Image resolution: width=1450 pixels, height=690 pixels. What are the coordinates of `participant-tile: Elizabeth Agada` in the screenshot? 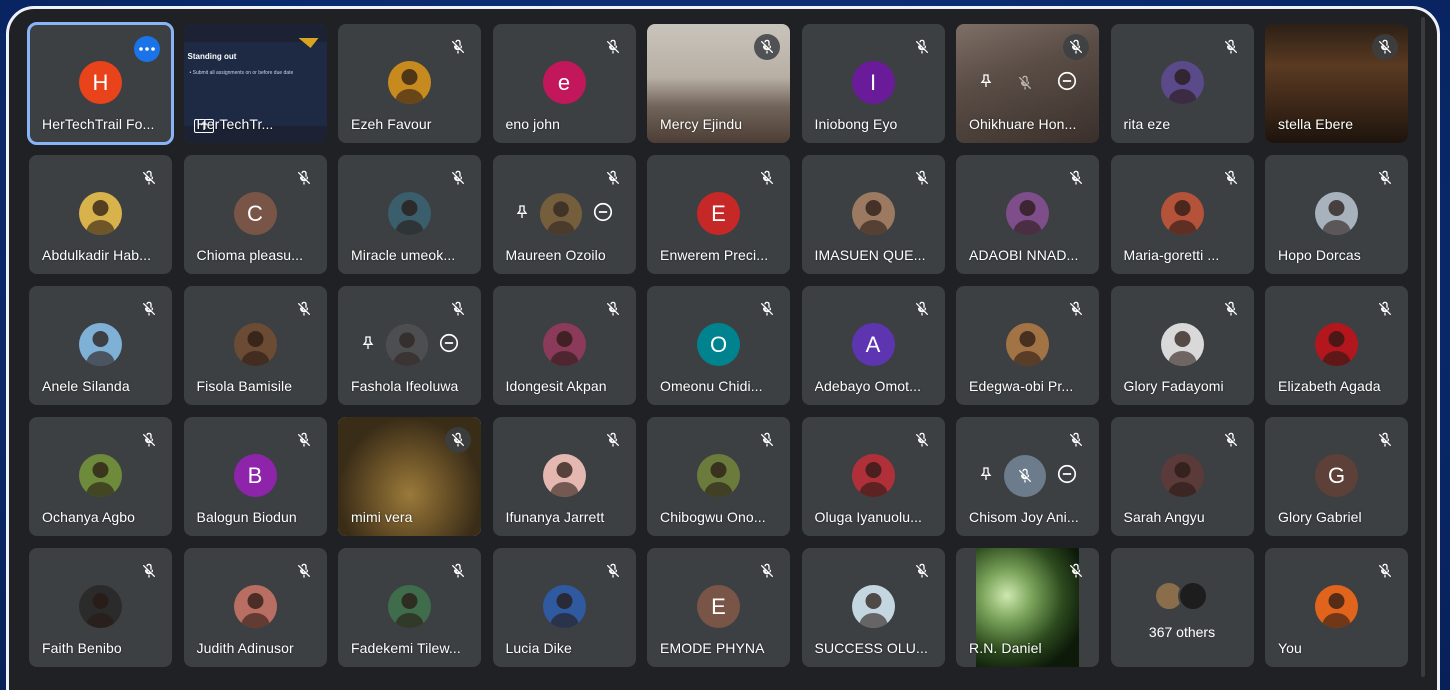 It's located at (1336, 345).